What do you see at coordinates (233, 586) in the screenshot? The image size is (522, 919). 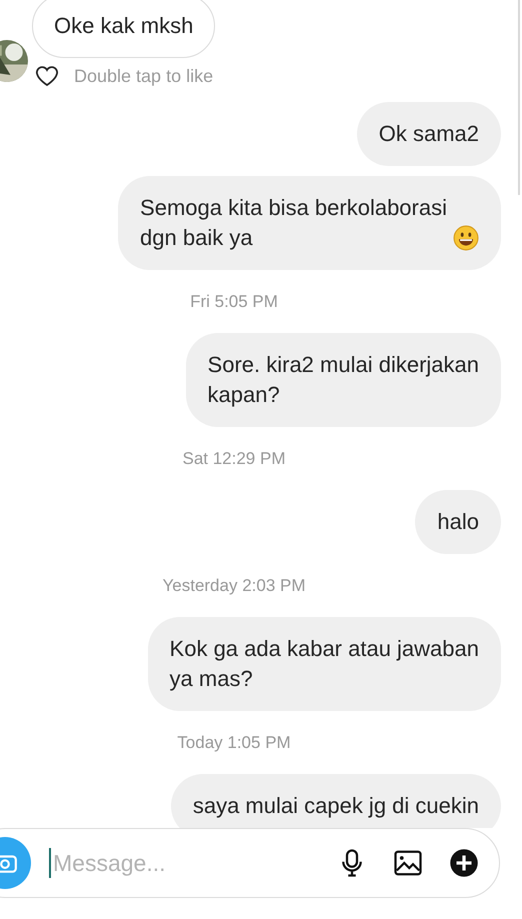 I see `timestamp: Yesterday 2:03 PM` at bounding box center [233, 586].